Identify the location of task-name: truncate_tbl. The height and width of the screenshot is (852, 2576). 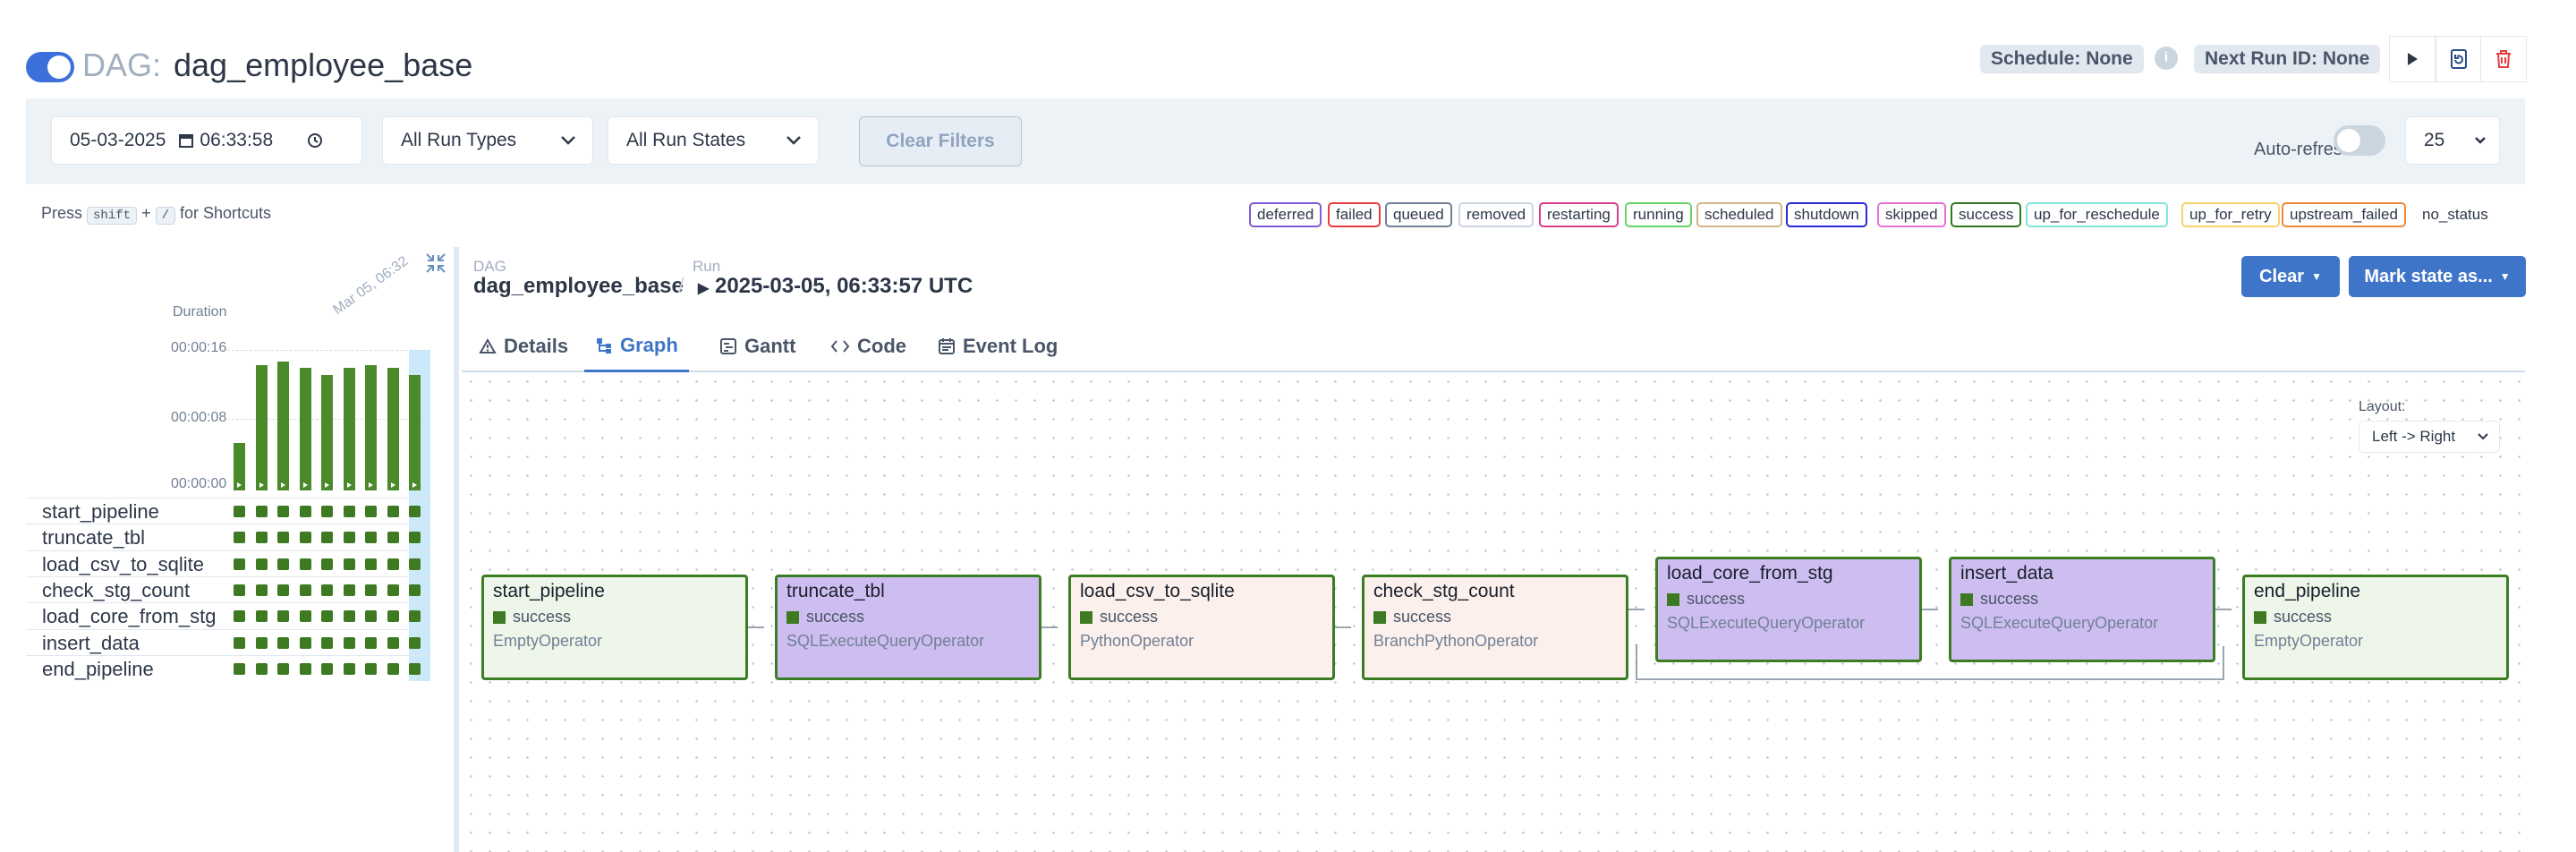
(93, 538).